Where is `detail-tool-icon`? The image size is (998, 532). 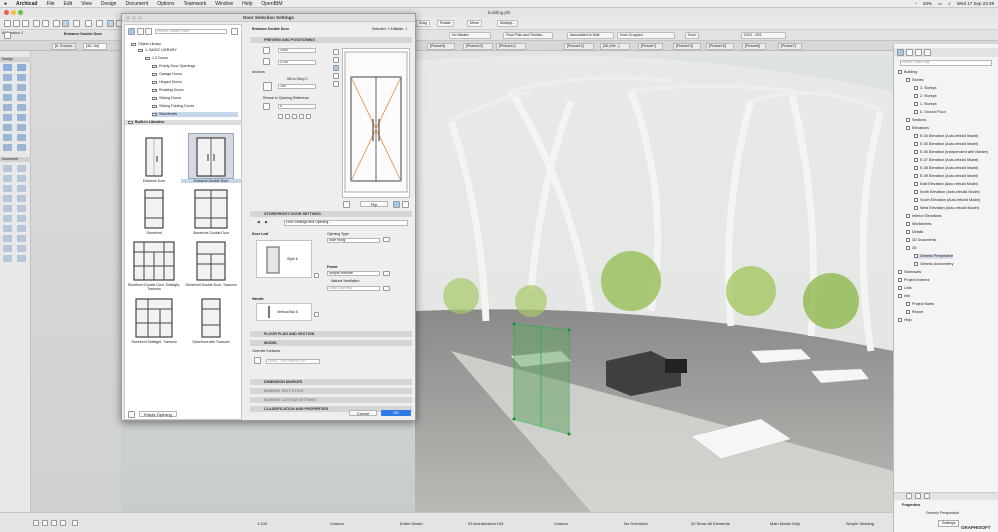
detail-tool-icon is located at coordinates (21, 218).